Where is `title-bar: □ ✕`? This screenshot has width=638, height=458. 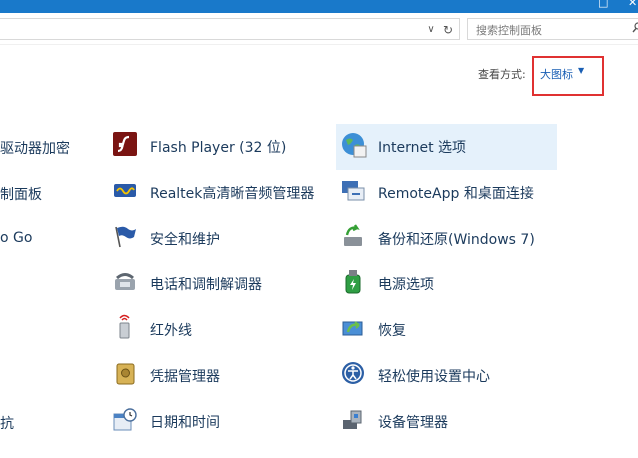
title-bar: □ ✕ is located at coordinates (319, 6).